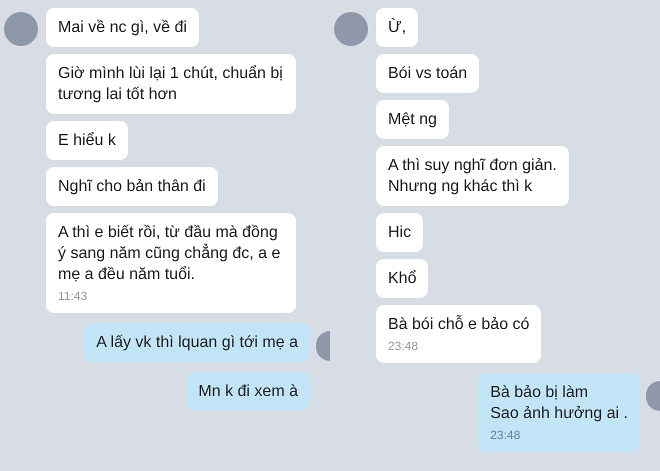  Describe the element at coordinates (171, 263) in the screenshot. I see `message-bubble: A thì e biết rồi, từ đầu mà đồng ý sang năm cũng chẳng đc, a e mẹ a đều năm tuổi. 11:43` at that location.